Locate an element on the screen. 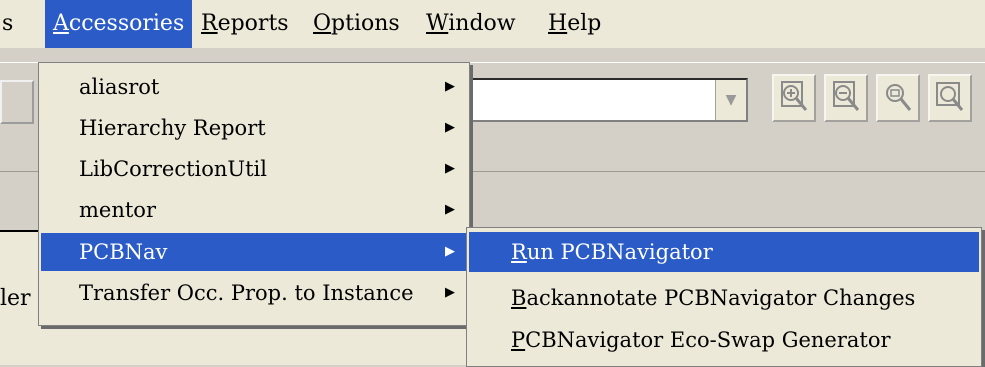 This screenshot has width=985, height=367. menu-item-backannotate-pcbnavigator-changes: Backannotate PCBNavigator Changes is located at coordinates (724, 298).